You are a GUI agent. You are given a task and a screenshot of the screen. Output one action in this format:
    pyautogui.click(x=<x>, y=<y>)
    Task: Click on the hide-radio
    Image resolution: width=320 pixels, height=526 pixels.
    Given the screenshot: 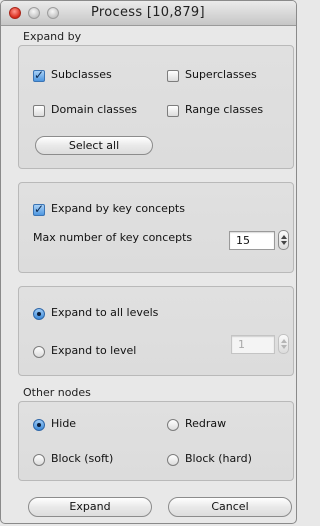 What is the action you would take?
    pyautogui.click(x=39, y=425)
    